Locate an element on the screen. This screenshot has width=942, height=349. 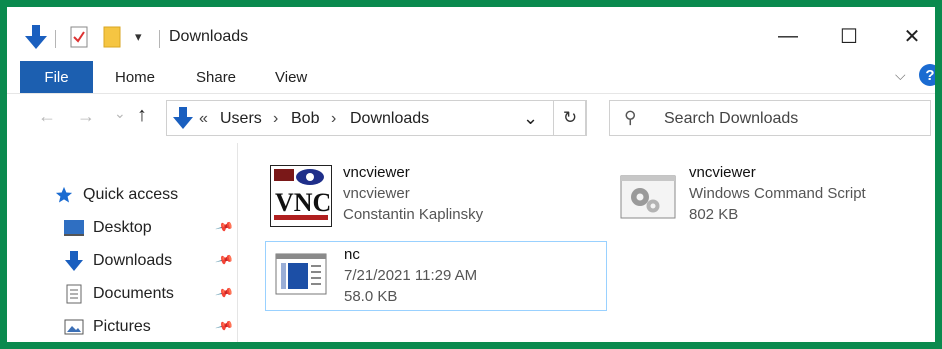
application-icon is located at coordinates (301, 276).